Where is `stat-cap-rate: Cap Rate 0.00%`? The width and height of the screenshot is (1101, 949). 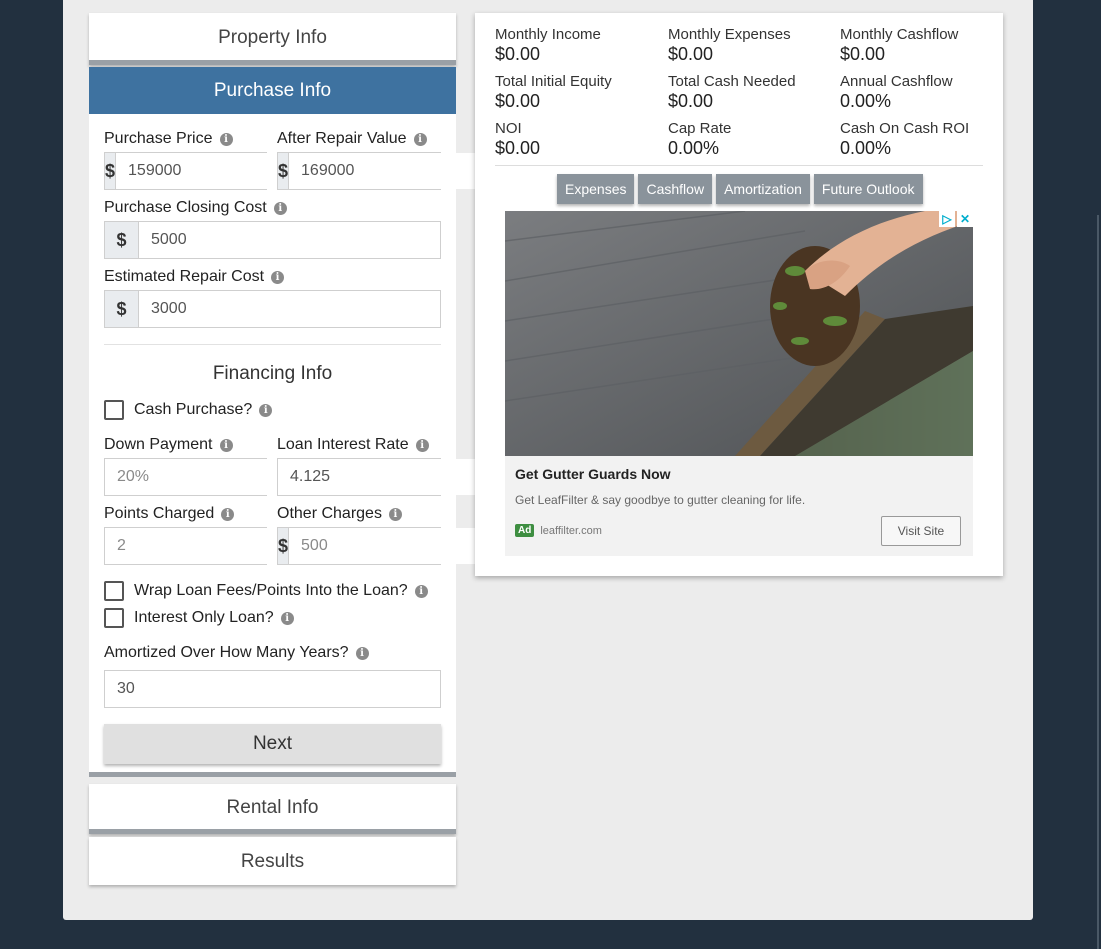
stat-cap-rate: Cap Rate 0.00% is located at coordinates (753, 139).